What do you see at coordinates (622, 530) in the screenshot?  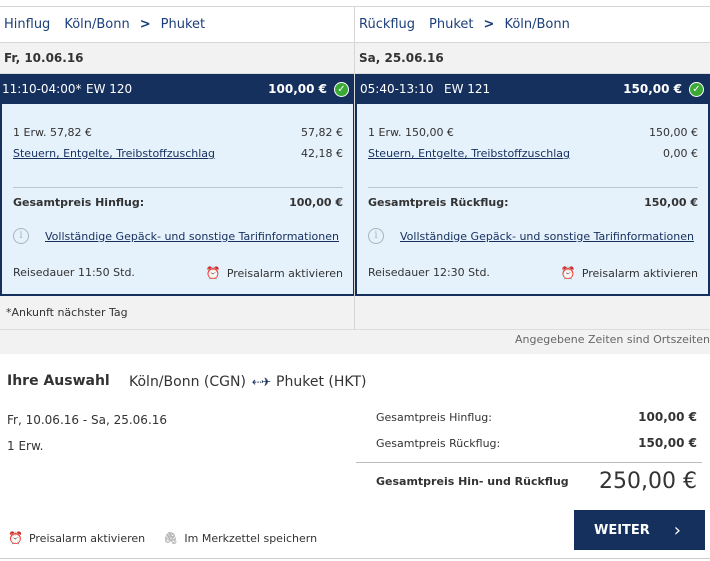 I see `next-button-label: WEITER` at bounding box center [622, 530].